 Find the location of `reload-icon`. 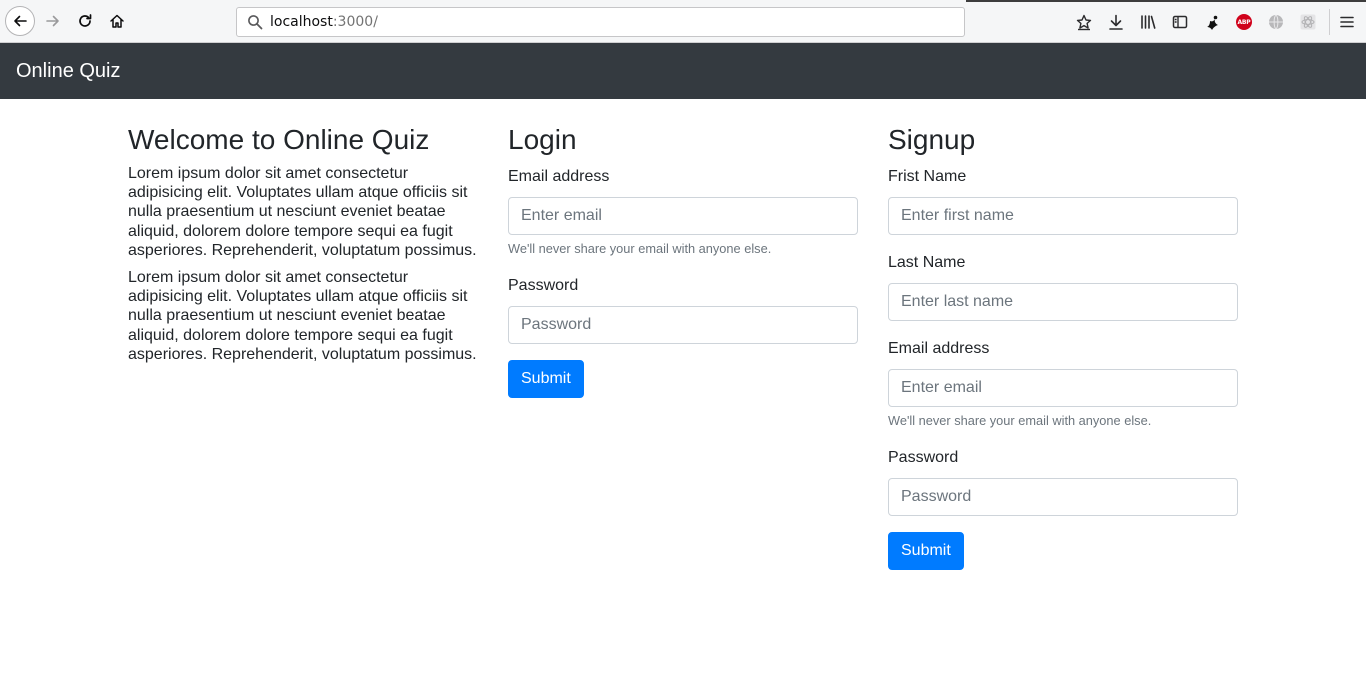

reload-icon is located at coordinates (85, 20).